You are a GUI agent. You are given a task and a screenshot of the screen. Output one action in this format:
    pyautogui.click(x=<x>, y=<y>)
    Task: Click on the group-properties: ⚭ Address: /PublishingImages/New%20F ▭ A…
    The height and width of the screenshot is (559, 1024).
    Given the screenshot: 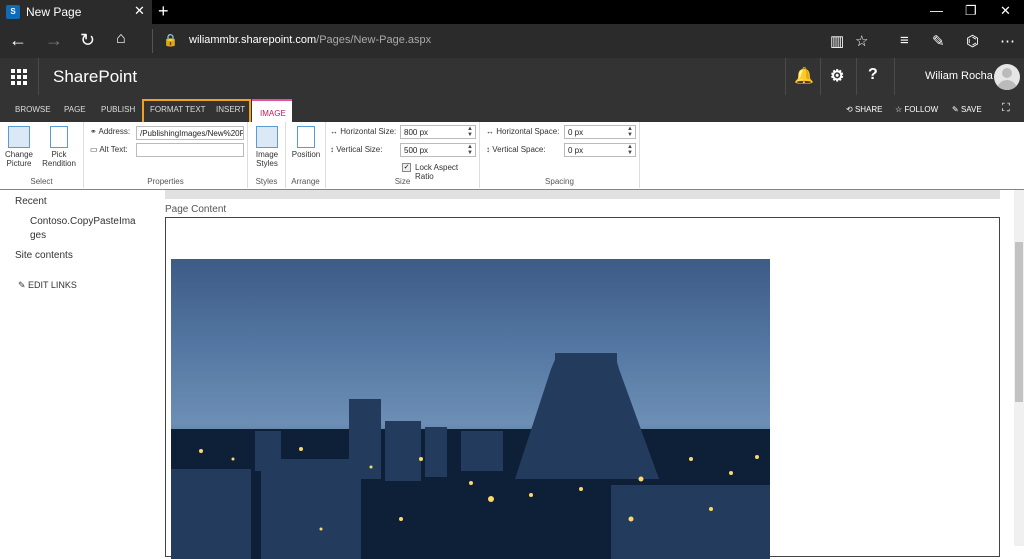 What is the action you would take?
    pyautogui.click(x=166, y=155)
    